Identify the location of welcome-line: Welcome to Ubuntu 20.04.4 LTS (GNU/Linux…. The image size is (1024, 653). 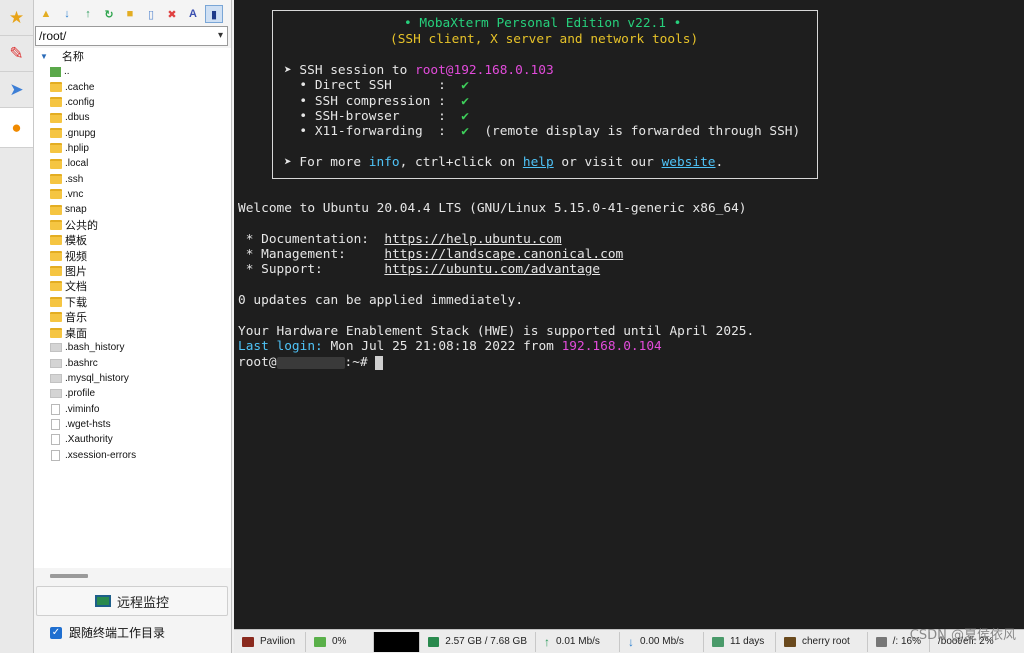
(492, 208).